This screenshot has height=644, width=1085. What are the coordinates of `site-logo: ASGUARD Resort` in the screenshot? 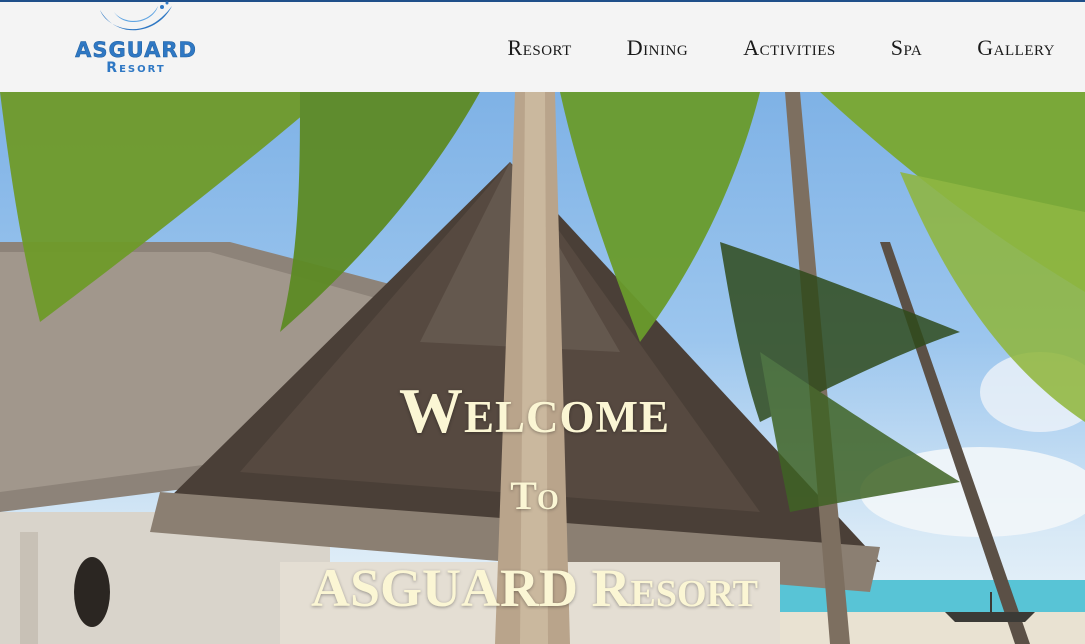 It's located at (138, 41).